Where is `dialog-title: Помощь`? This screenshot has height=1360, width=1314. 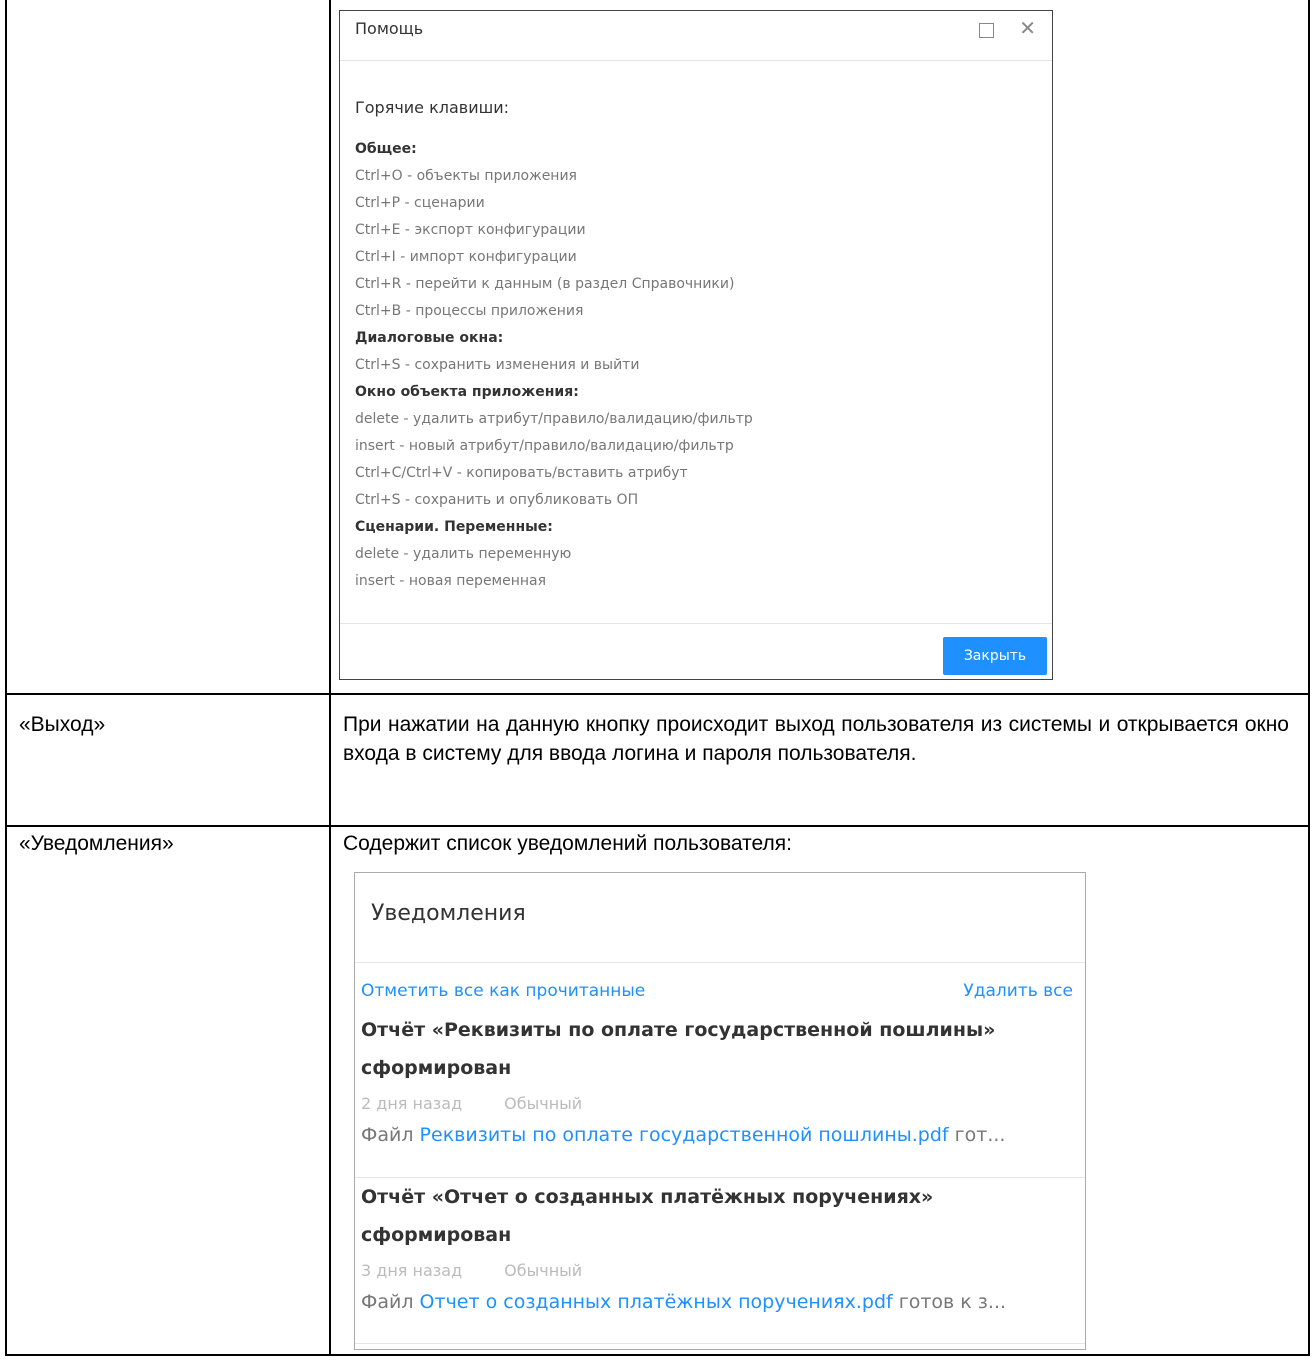 dialog-title: Помощь is located at coordinates (389, 28).